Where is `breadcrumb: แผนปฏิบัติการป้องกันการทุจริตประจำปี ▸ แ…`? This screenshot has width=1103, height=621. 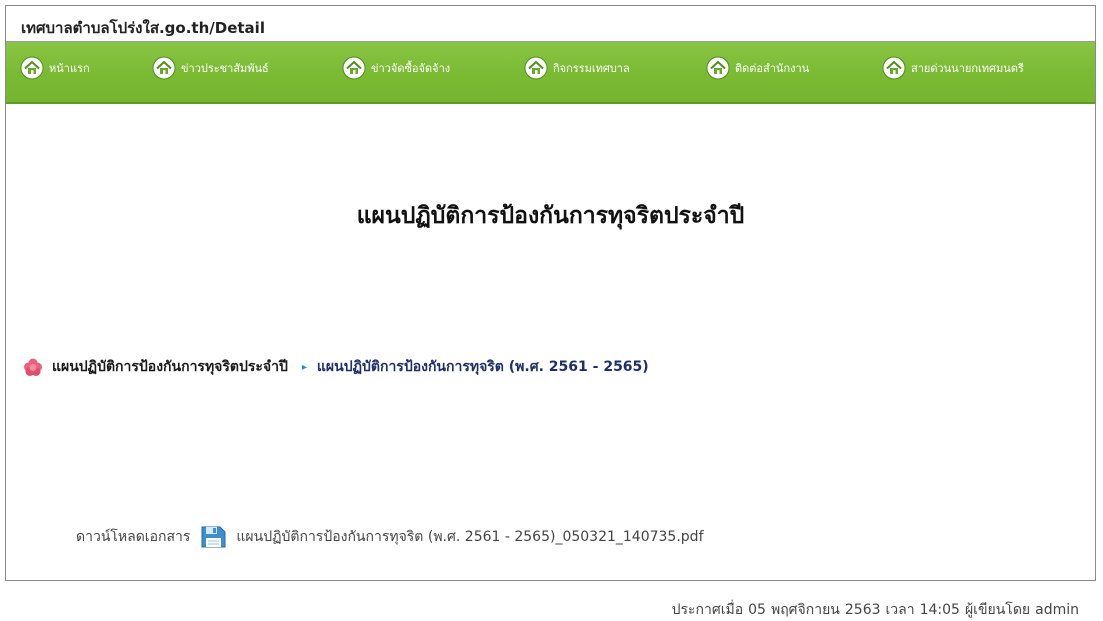 breadcrumb: แผนปฏิบัติการป้องกันการทุจริตประจำปี ▸ แ… is located at coordinates (335, 367).